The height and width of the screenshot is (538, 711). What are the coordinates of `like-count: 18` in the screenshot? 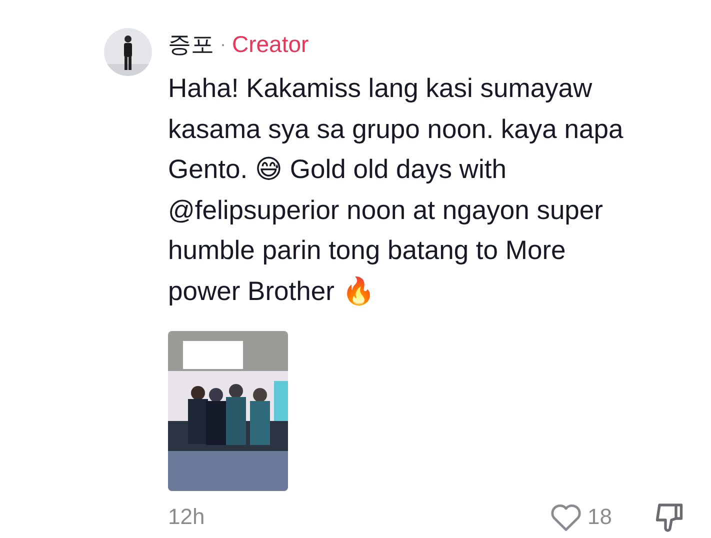 It's located at (600, 517).